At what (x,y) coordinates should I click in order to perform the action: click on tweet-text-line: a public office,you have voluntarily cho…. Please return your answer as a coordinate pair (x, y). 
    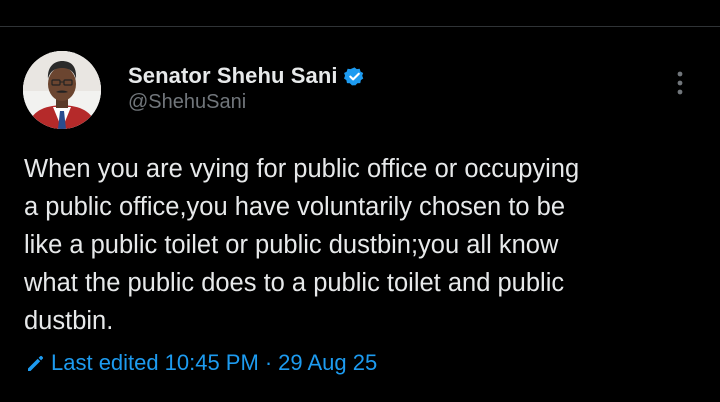
    Looking at the image, I should click on (295, 207).